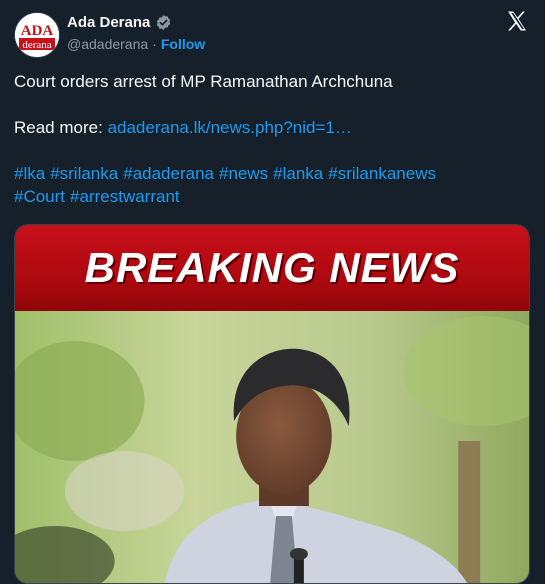 This screenshot has height=584, width=545. Describe the element at coordinates (107, 44) in the screenshot. I see `handle: @adaderana` at that location.